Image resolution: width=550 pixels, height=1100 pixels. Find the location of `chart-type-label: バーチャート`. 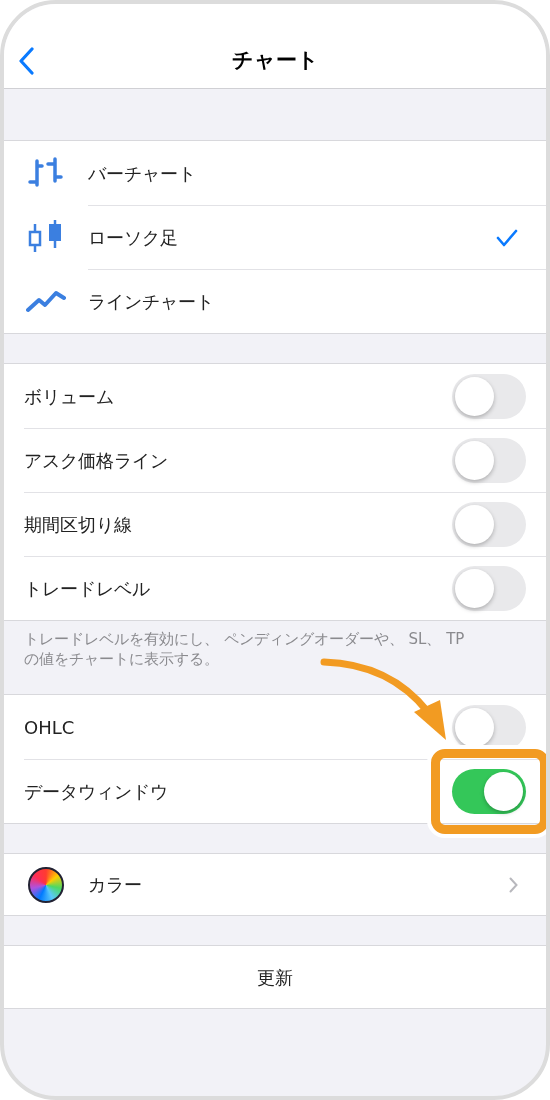

chart-type-label: バーチャート is located at coordinates (142, 173).